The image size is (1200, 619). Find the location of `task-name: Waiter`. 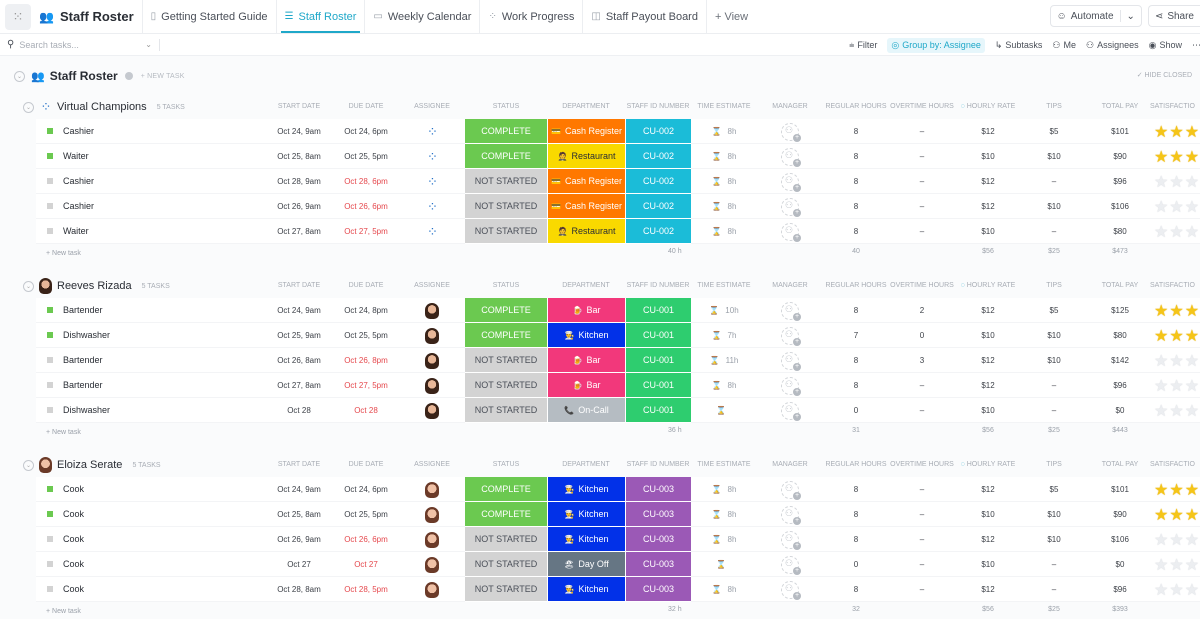

task-name: Waiter is located at coordinates (76, 231).